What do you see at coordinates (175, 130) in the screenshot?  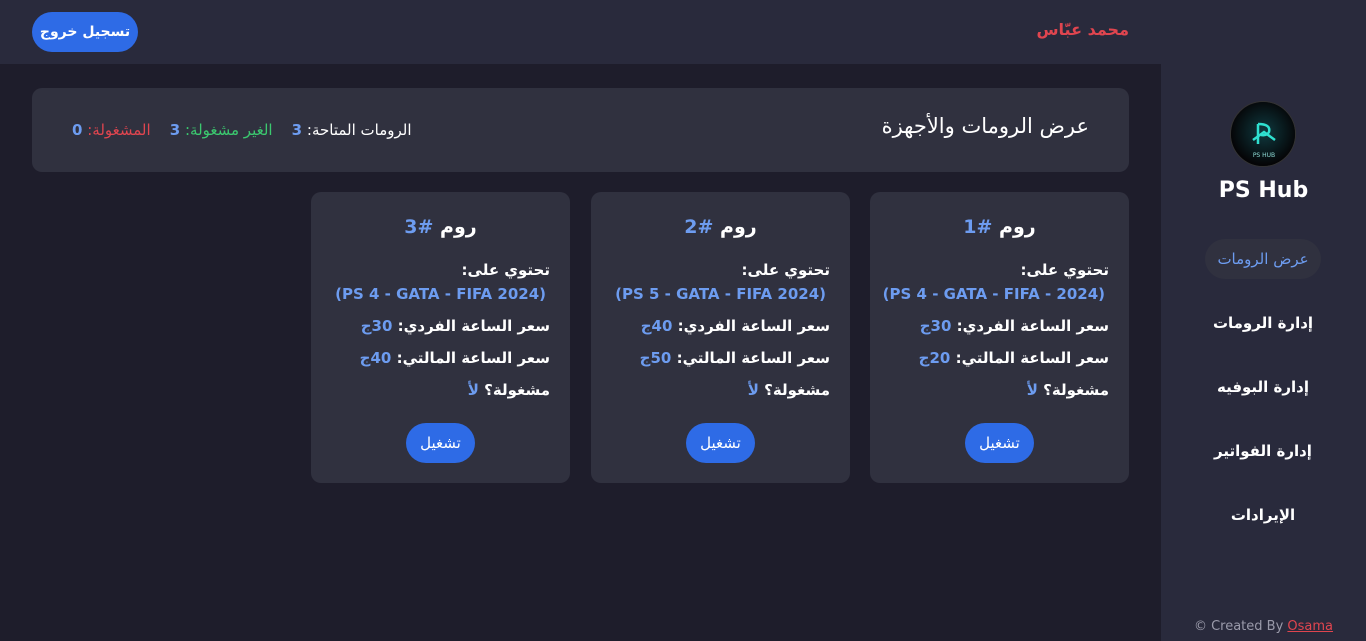 I see `free-rooms-count: 3` at bounding box center [175, 130].